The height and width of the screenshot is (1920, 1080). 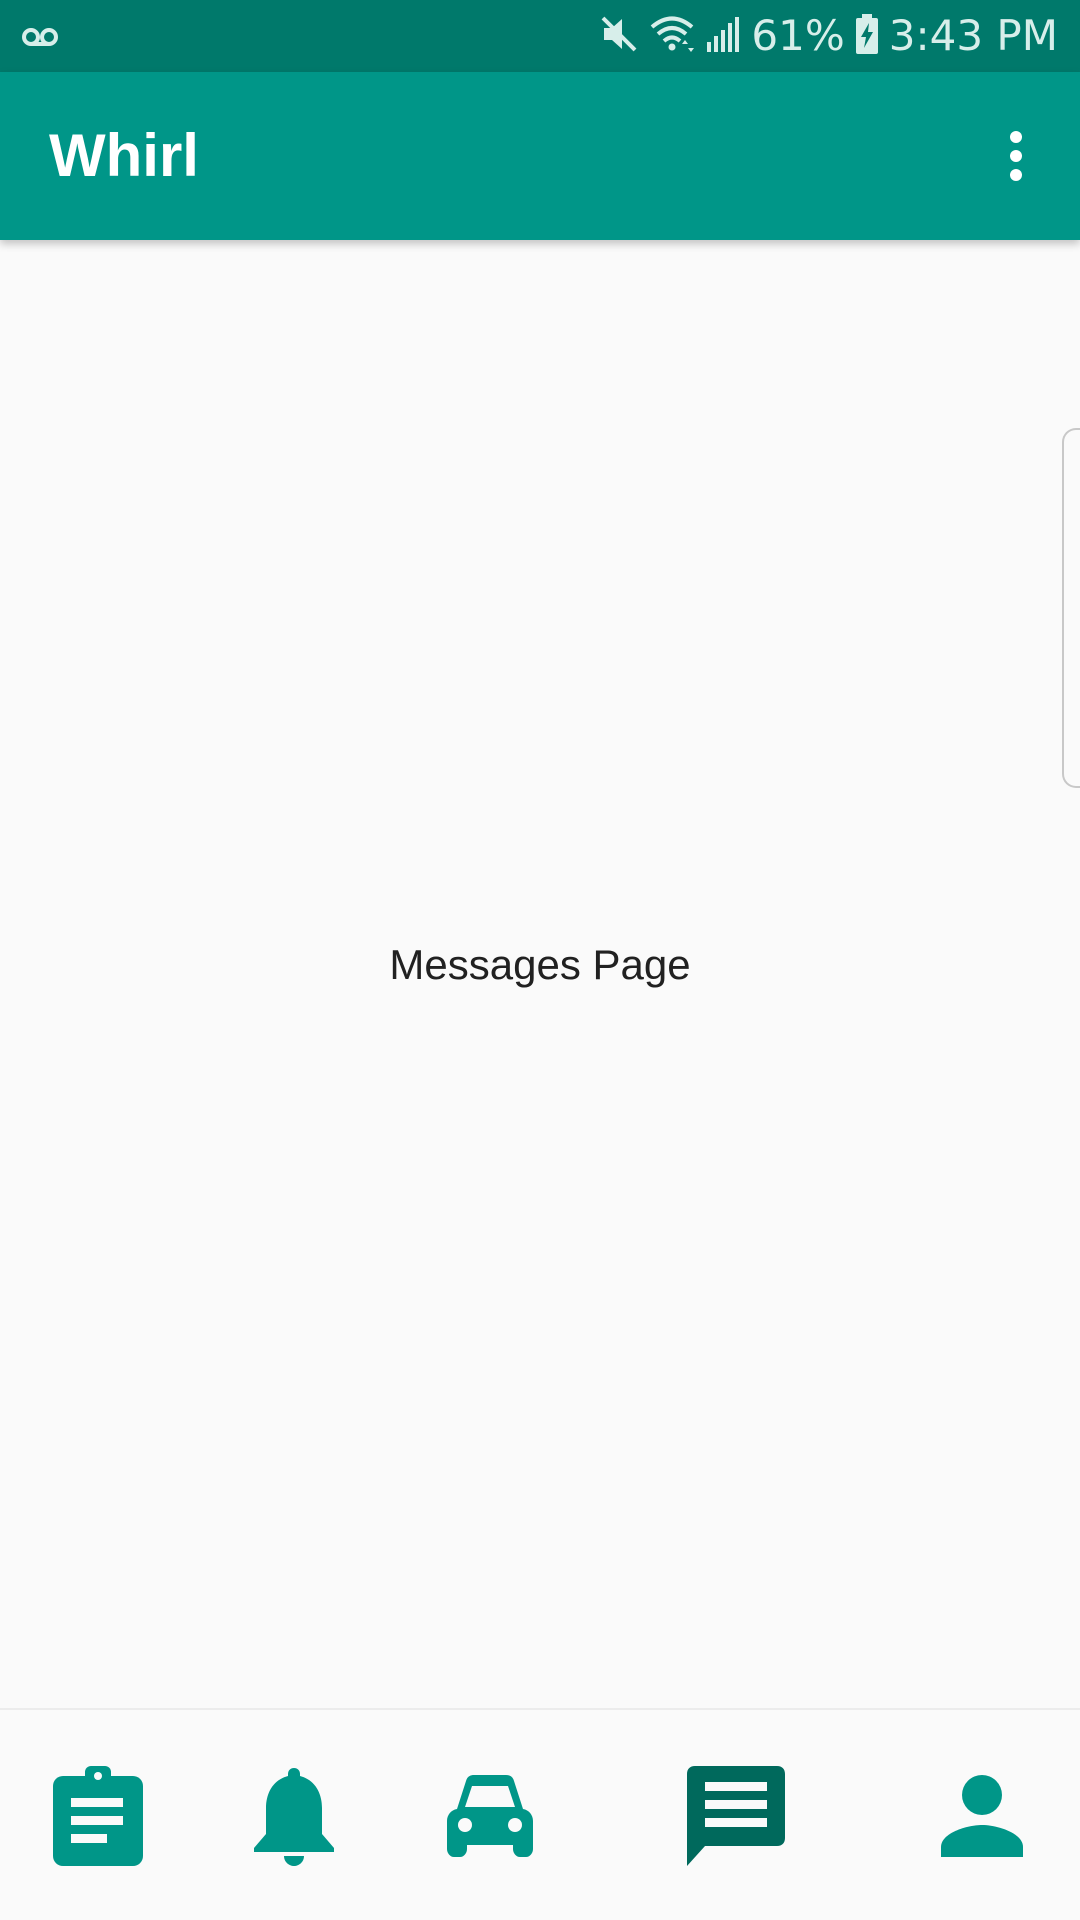 I want to click on battery-percent: 61%, so click(x=798, y=35).